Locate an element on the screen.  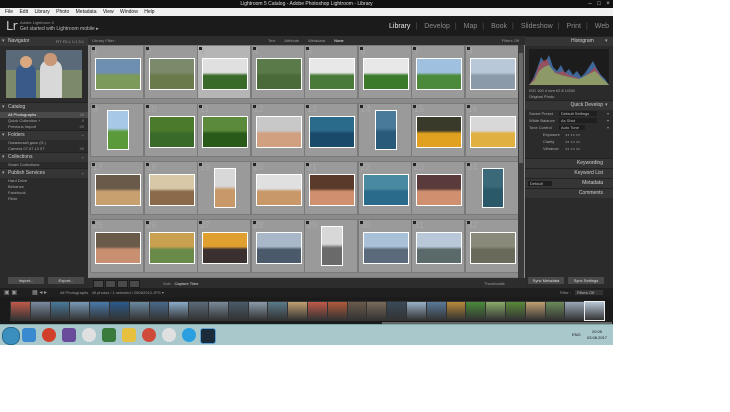
navigator-preview is located at coordinates (44, 74).